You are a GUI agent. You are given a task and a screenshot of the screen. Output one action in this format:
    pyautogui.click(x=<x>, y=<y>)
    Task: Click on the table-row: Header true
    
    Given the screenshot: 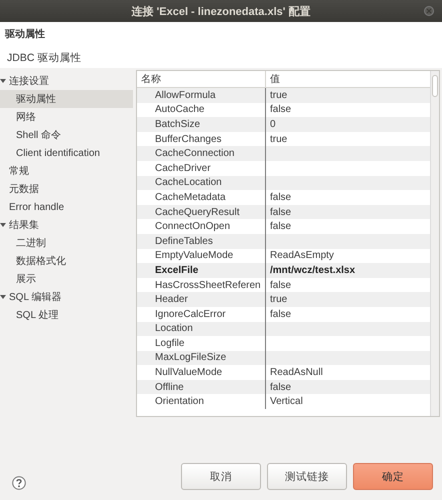 What is the action you would take?
    pyautogui.click(x=283, y=299)
    